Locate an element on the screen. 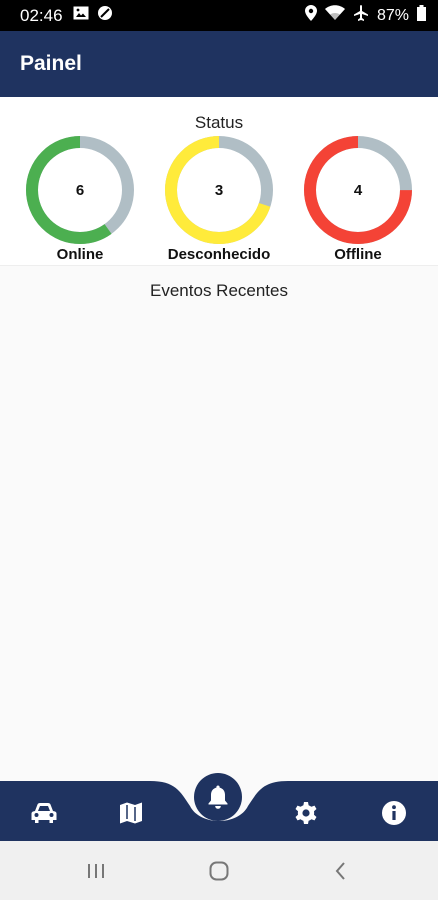 Image resolution: width=438 pixels, height=900 pixels. bell-icon is located at coordinates (218, 797).